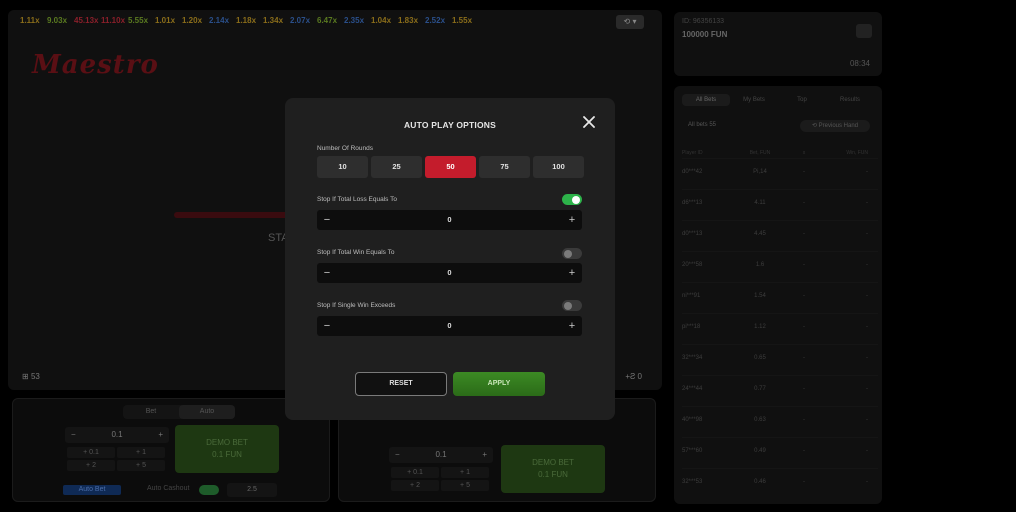 The width and height of the screenshot is (1016, 512). What do you see at coordinates (450, 125) in the screenshot?
I see `modal-title: AUTO PLAY OPTIONS` at bounding box center [450, 125].